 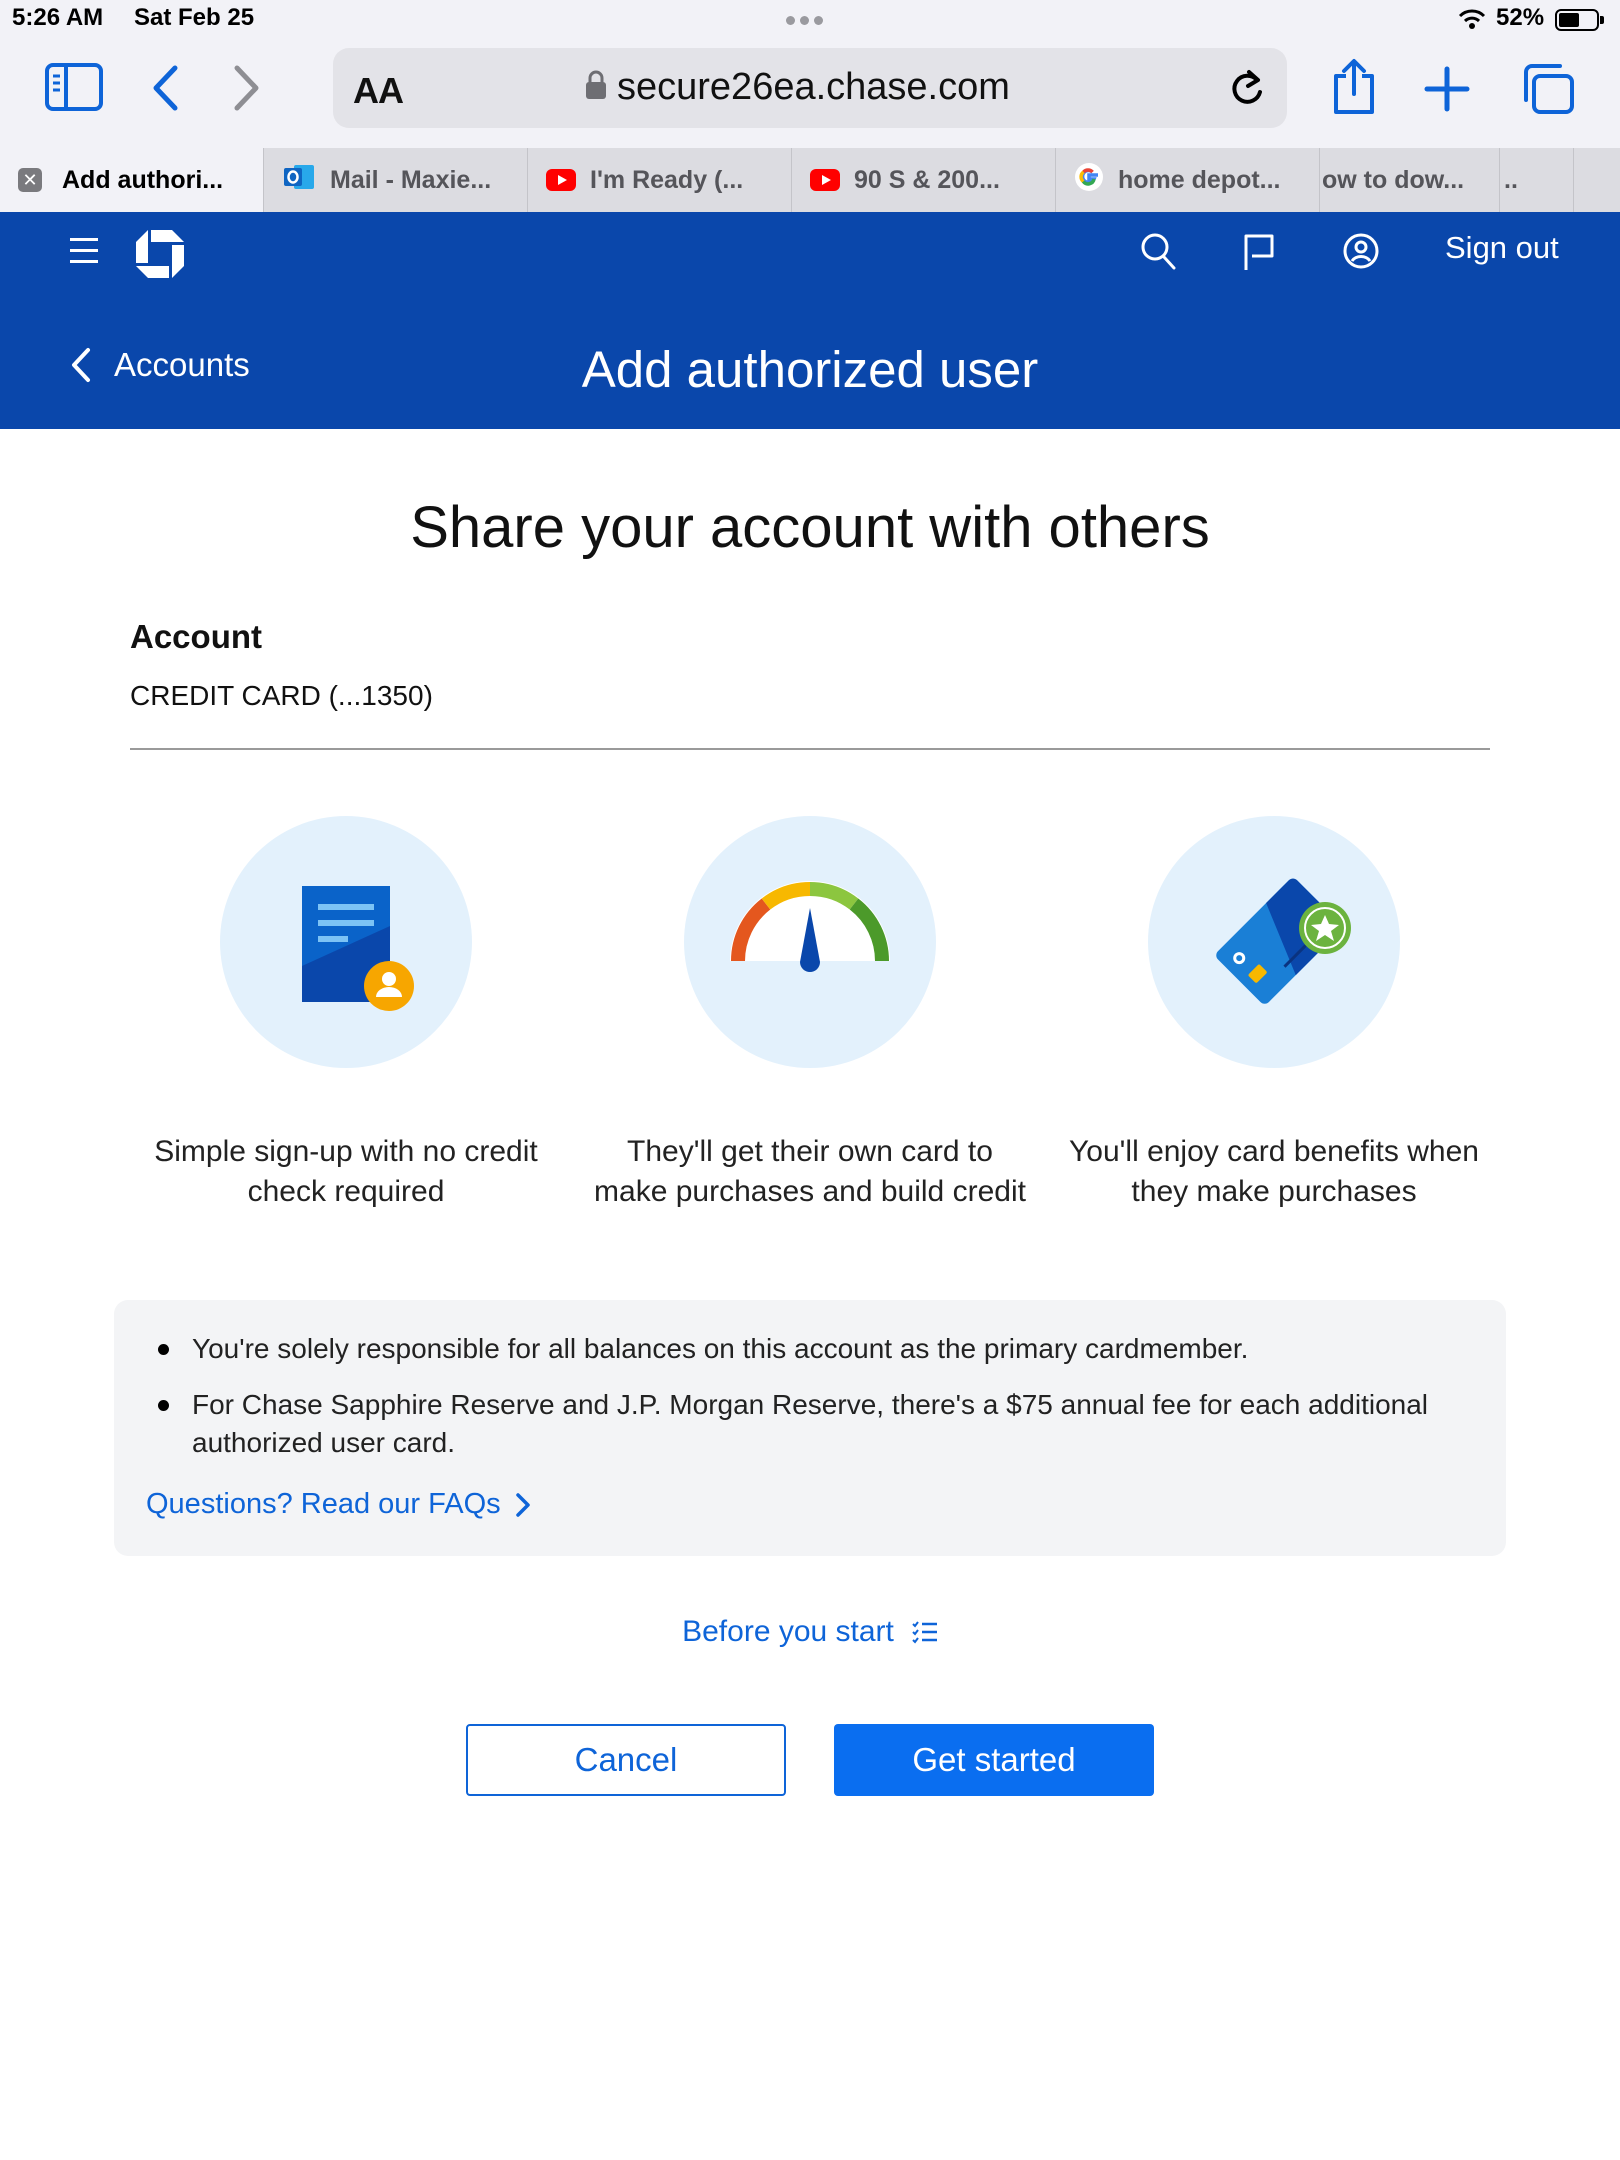 What do you see at coordinates (299, 180) in the screenshot?
I see `outlook-icon` at bounding box center [299, 180].